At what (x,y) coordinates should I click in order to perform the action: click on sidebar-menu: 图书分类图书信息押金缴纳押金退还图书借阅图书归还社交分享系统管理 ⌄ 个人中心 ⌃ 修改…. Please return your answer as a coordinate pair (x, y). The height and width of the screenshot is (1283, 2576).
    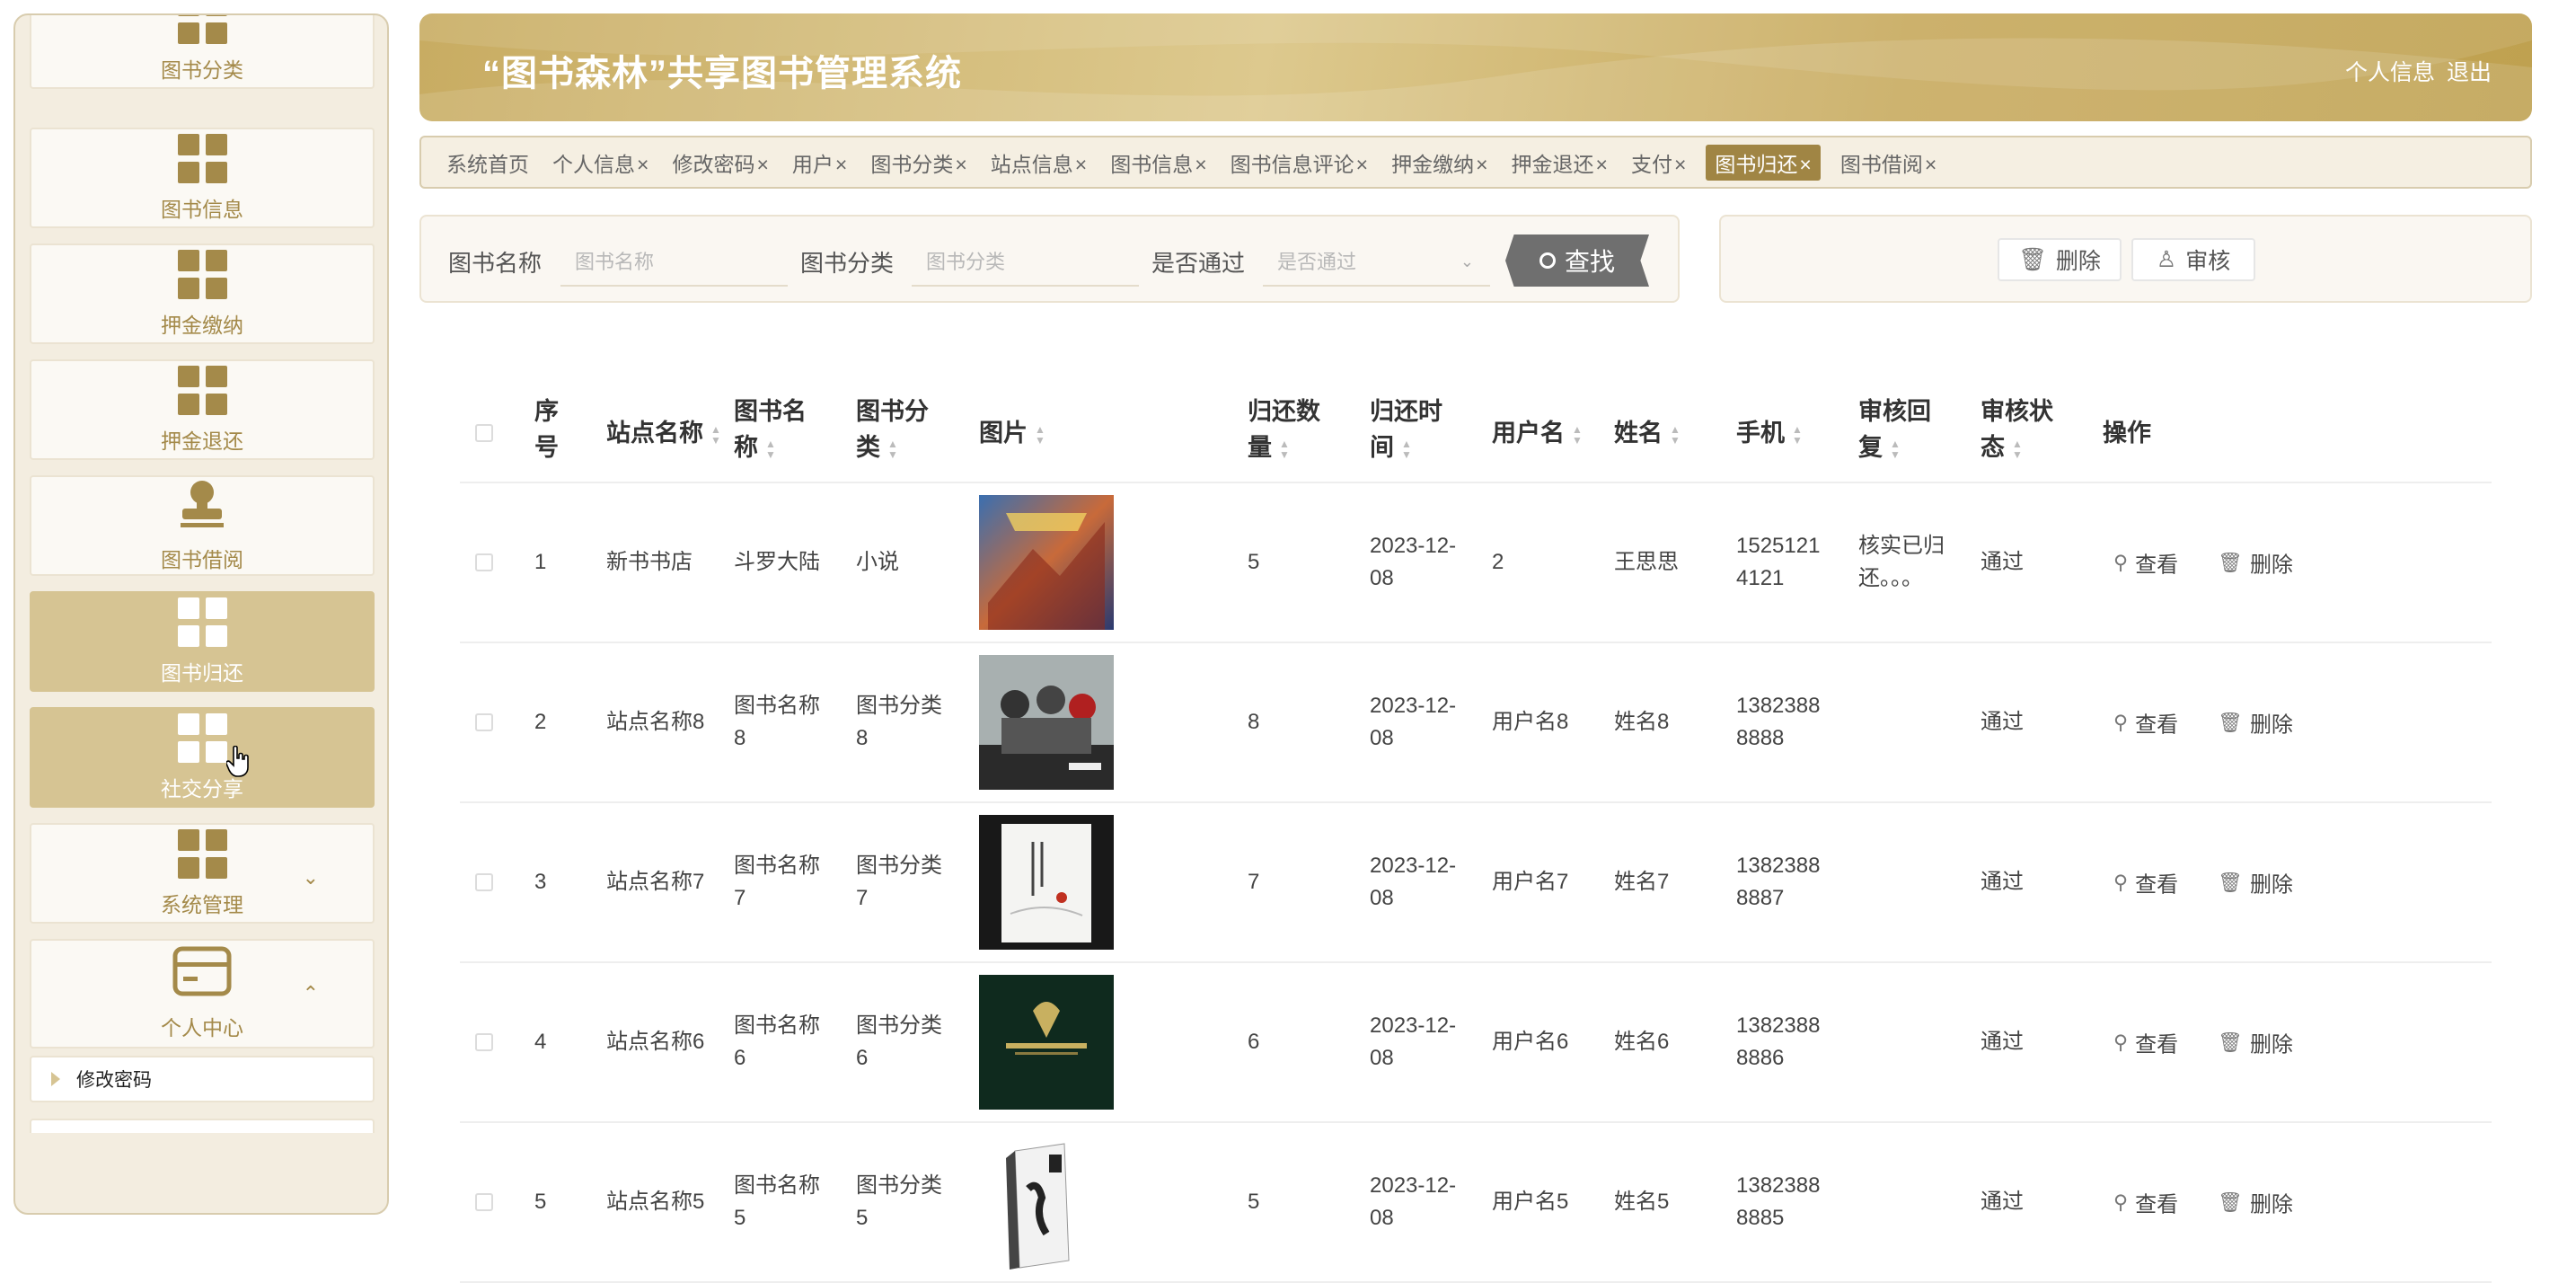
    Looking at the image, I should click on (201, 574).